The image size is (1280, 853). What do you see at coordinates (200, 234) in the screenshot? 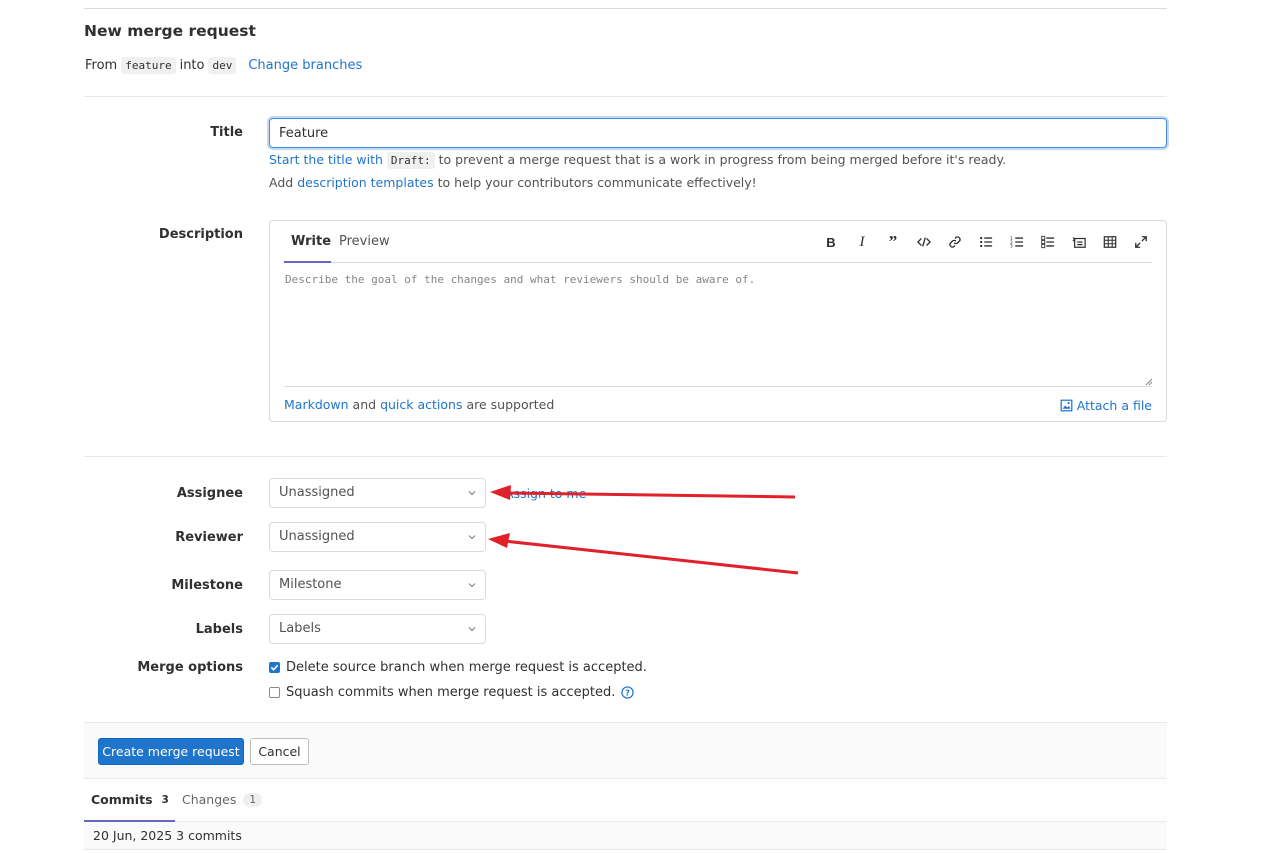
I see `description-label: Description` at bounding box center [200, 234].